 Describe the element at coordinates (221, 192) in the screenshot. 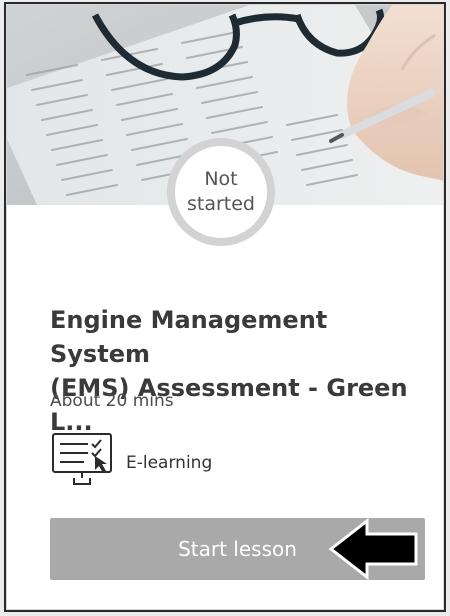

I see `status-badge: Not started` at that location.